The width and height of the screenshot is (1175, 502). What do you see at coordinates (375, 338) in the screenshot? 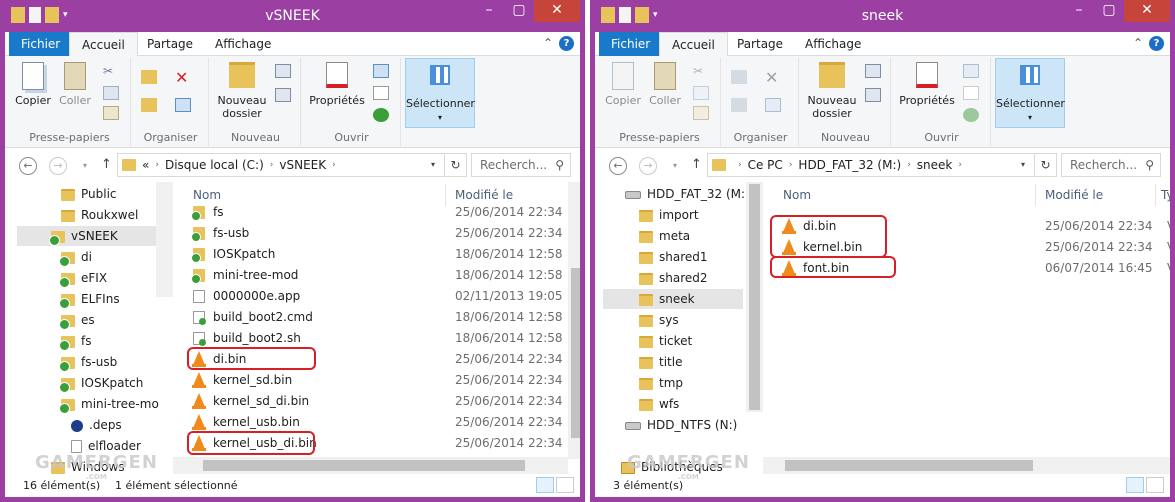
I see `file-row: build_boot2.sh 18/06/2014 12:58` at bounding box center [375, 338].